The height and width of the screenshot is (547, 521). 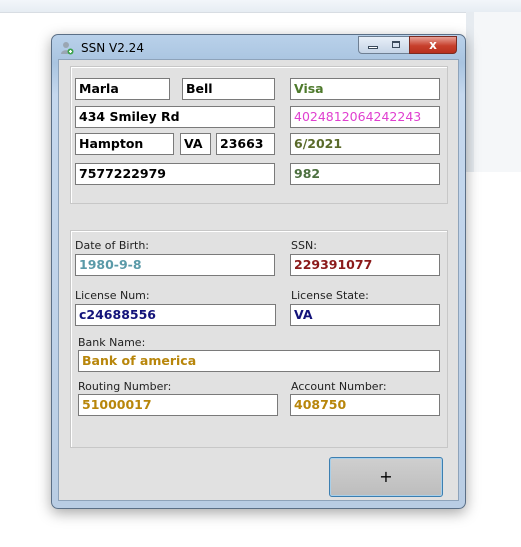 What do you see at coordinates (339, 386) in the screenshot?
I see `account-number-label: Account Number:` at bounding box center [339, 386].